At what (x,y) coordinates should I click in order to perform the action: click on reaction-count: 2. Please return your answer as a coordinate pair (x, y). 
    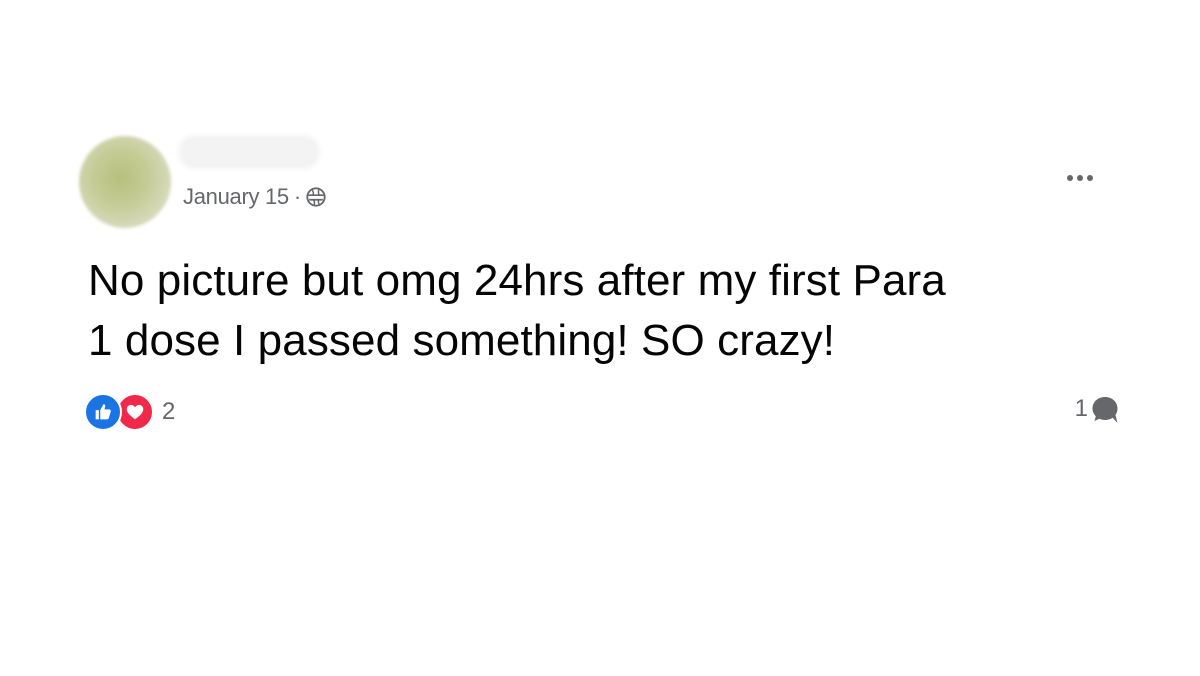
    Looking at the image, I should click on (169, 411).